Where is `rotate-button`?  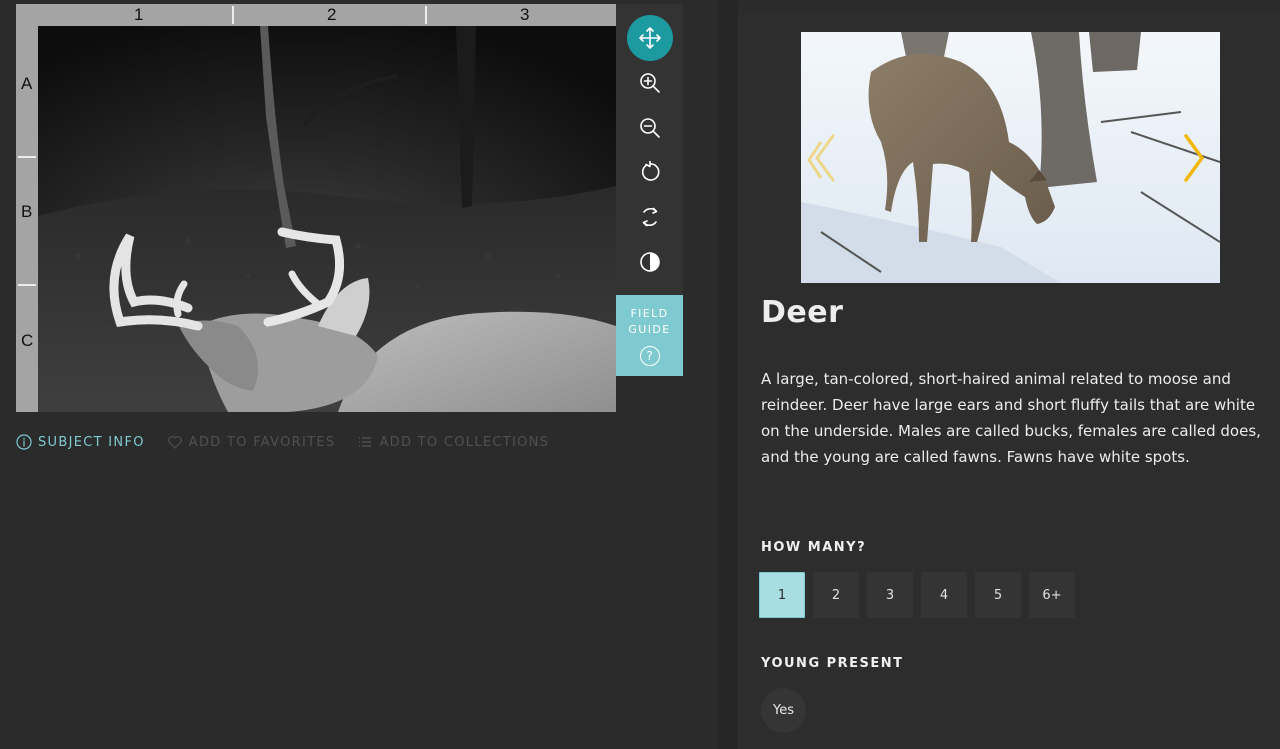 rotate-button is located at coordinates (650, 172).